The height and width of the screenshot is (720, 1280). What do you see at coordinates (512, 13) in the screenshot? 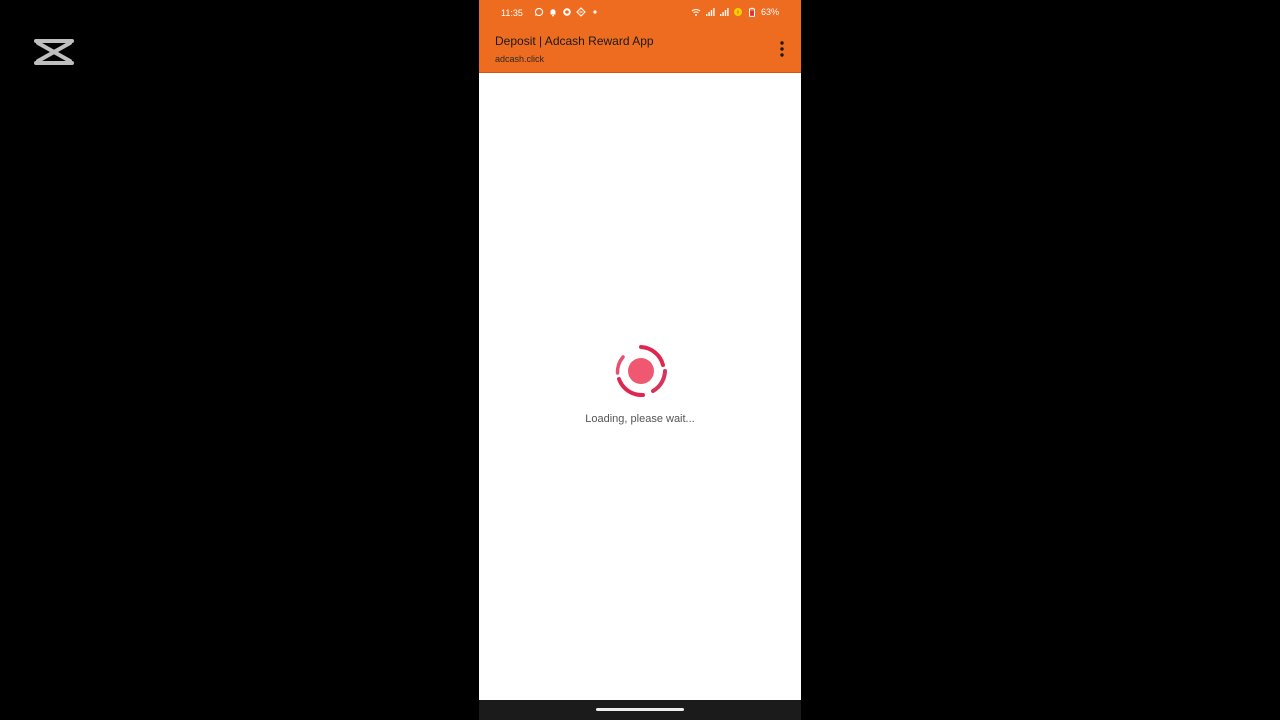
I see `status-time: 11:35` at bounding box center [512, 13].